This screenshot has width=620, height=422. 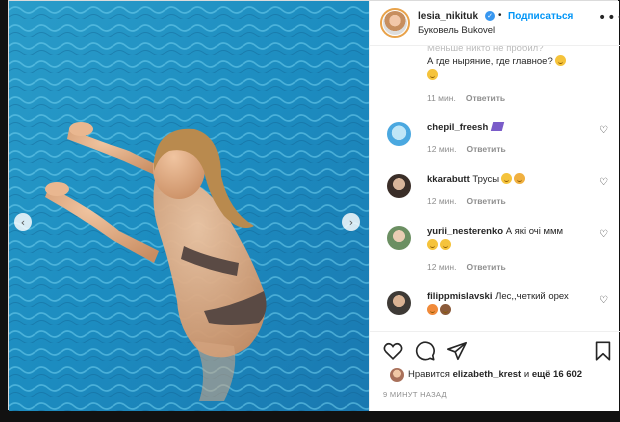 What do you see at coordinates (609, 18) in the screenshot?
I see `more-options-icon: •••` at bounding box center [609, 18].